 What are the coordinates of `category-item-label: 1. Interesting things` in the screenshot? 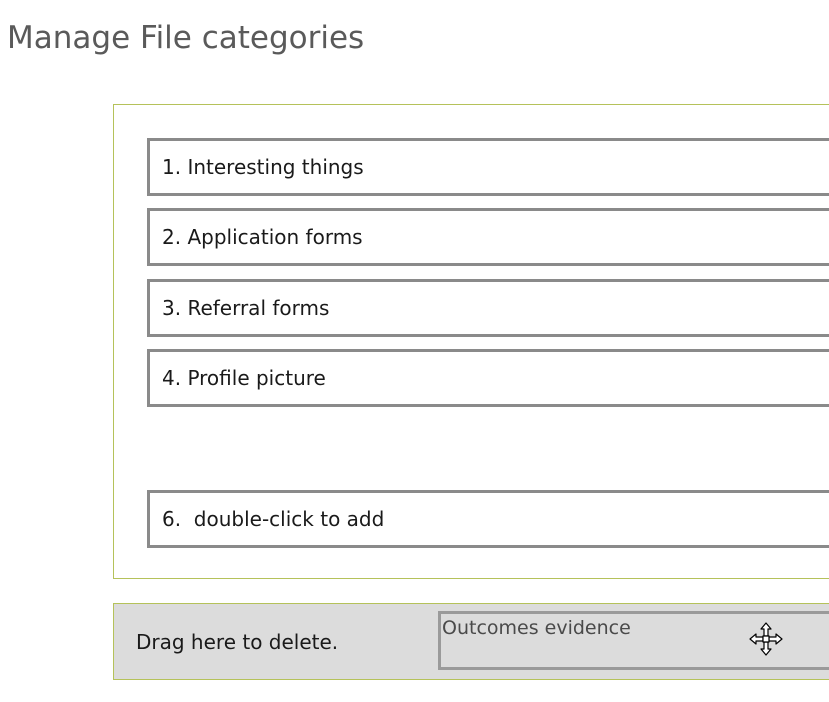 It's located at (263, 167).